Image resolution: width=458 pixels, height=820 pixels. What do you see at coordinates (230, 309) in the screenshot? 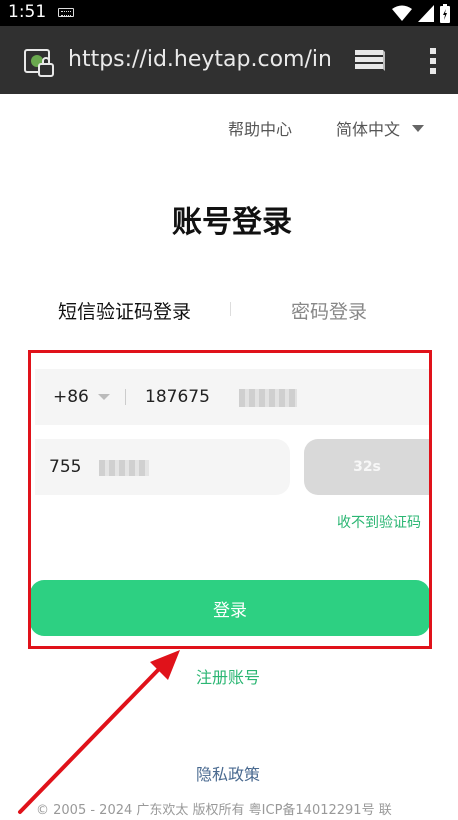
I see `tab-divider` at bounding box center [230, 309].